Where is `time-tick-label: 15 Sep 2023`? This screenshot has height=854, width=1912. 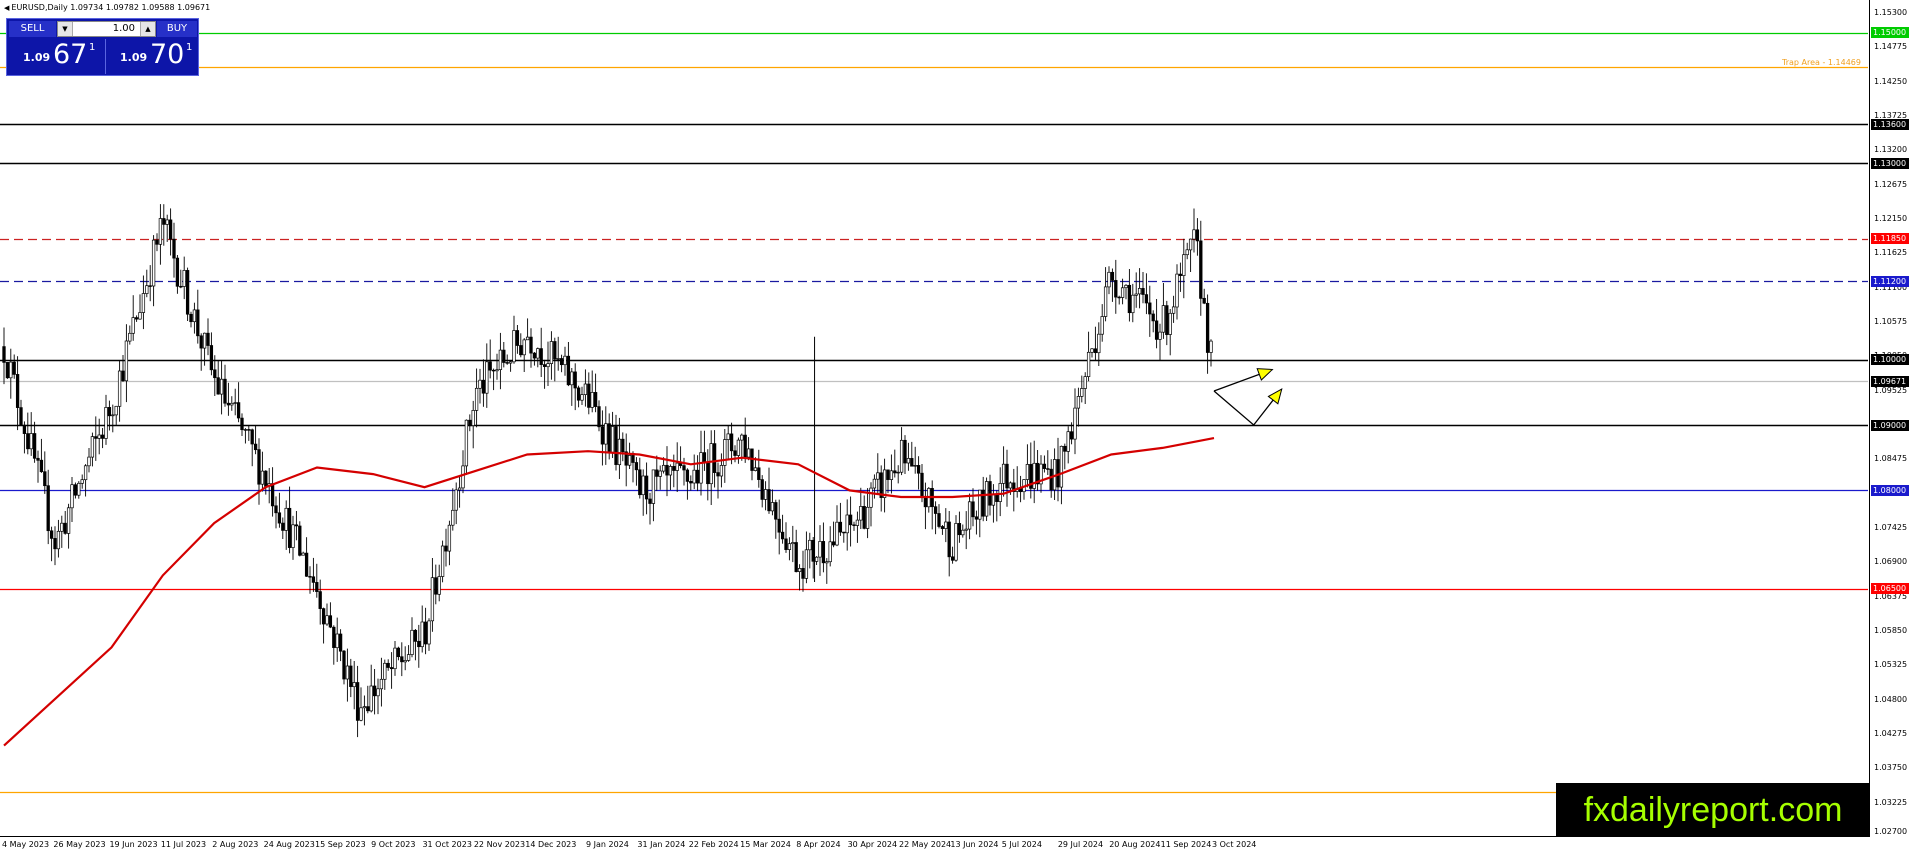
time-tick-label: 15 Sep 2023 is located at coordinates (340, 844).